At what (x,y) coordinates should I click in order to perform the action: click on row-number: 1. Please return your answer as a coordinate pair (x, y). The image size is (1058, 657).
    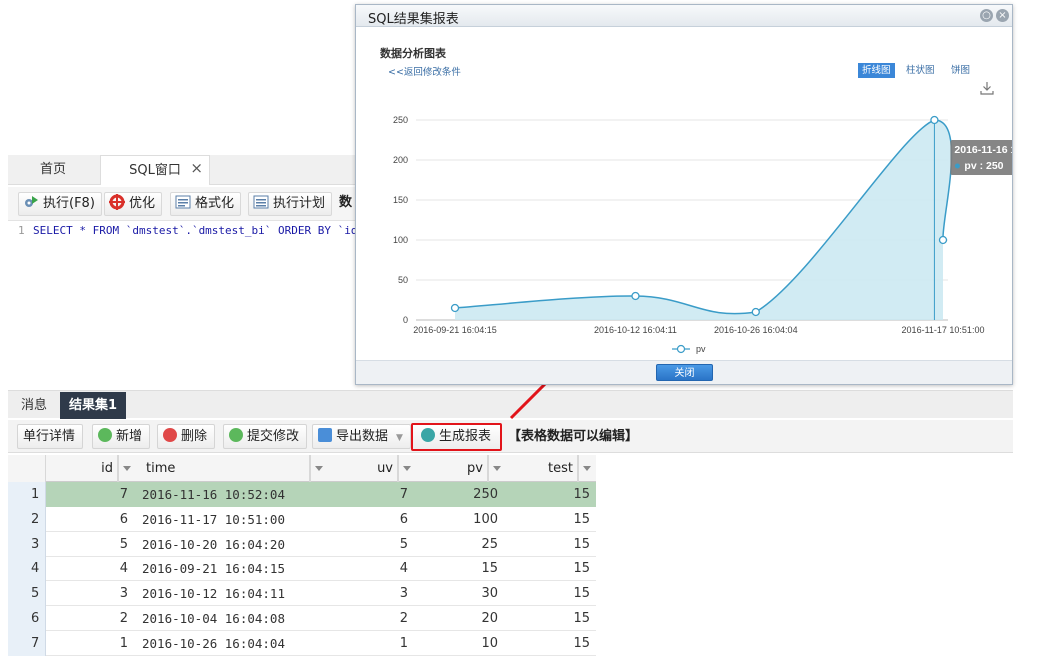
    Looking at the image, I should click on (27, 494).